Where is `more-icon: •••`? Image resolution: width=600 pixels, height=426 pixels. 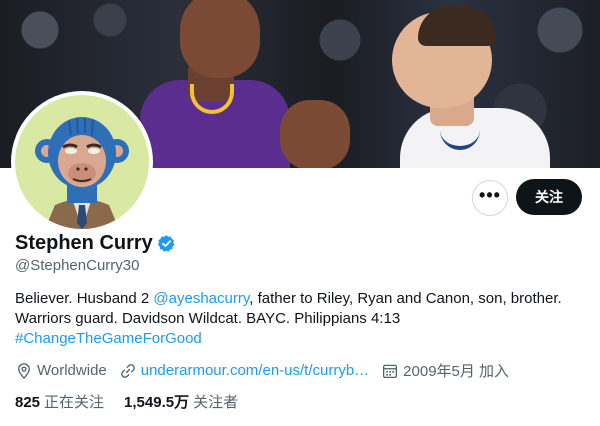 more-icon: ••• is located at coordinates (490, 195).